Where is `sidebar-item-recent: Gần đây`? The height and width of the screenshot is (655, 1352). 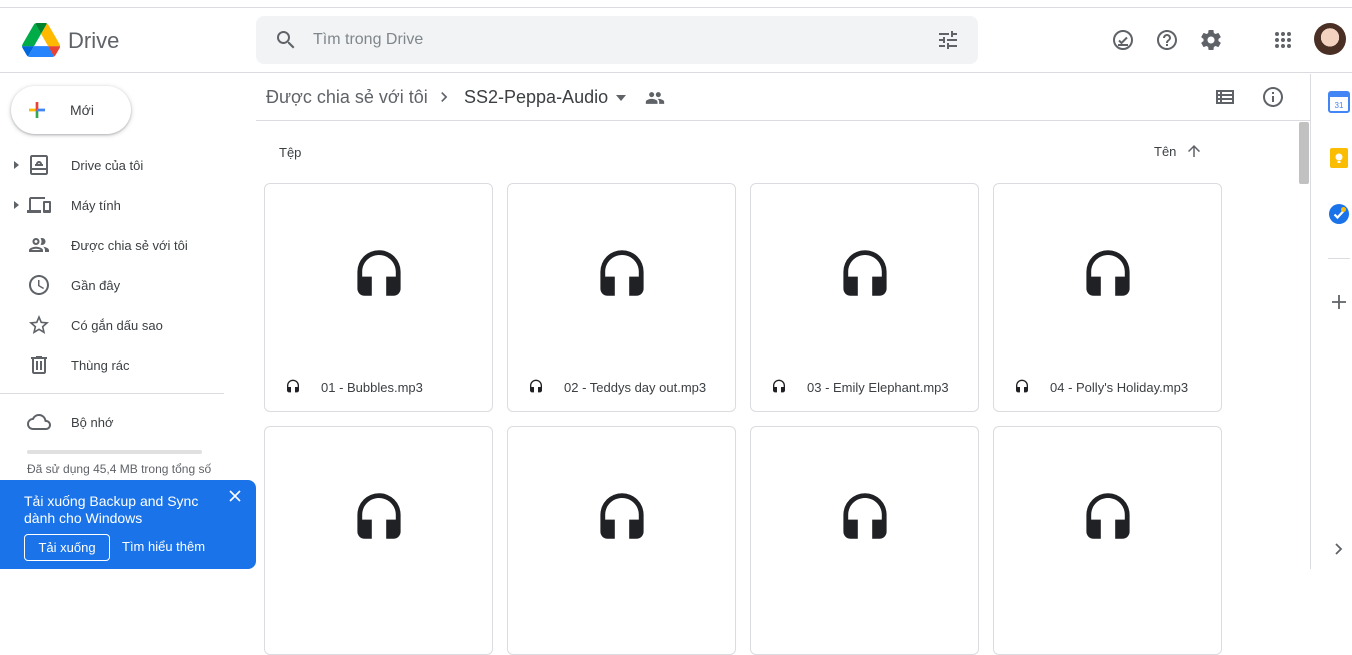 sidebar-item-recent: Gần đây is located at coordinates (120, 285).